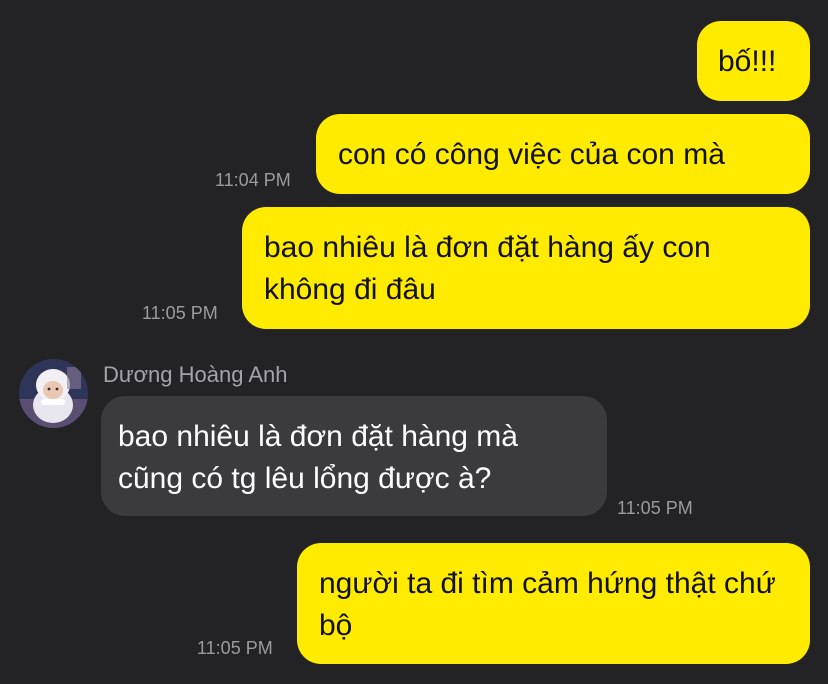 The height and width of the screenshot is (684, 828). I want to click on sender-name: Dương Hoàng Anh, so click(195, 374).